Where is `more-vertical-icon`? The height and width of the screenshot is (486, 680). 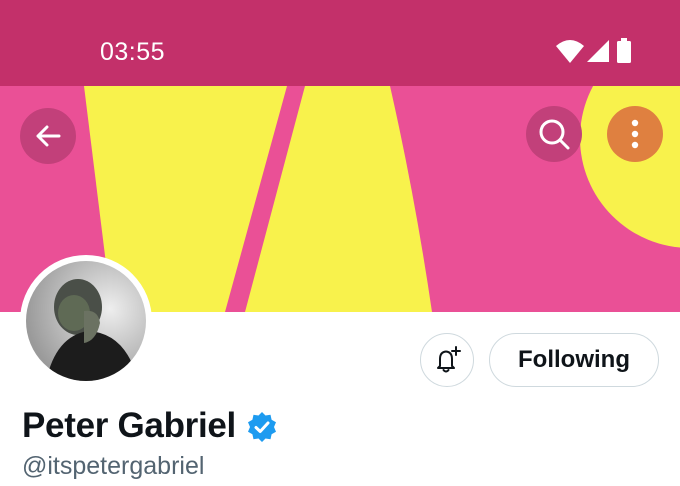
more-vertical-icon is located at coordinates (635, 134).